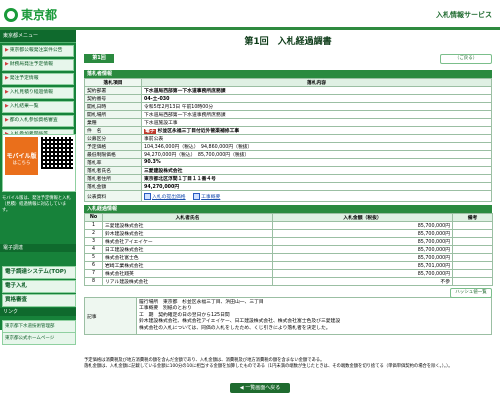 The image size is (500, 404). Describe the element at coordinates (11, 14) in the screenshot. I see `tokyo-emblem-icon` at that location.